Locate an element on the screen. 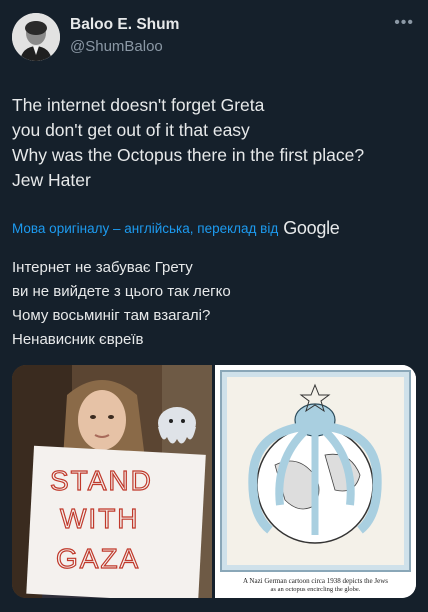 The image size is (428, 612). translated-line: ви не вийдете з цього так легко is located at coordinates (121, 291).